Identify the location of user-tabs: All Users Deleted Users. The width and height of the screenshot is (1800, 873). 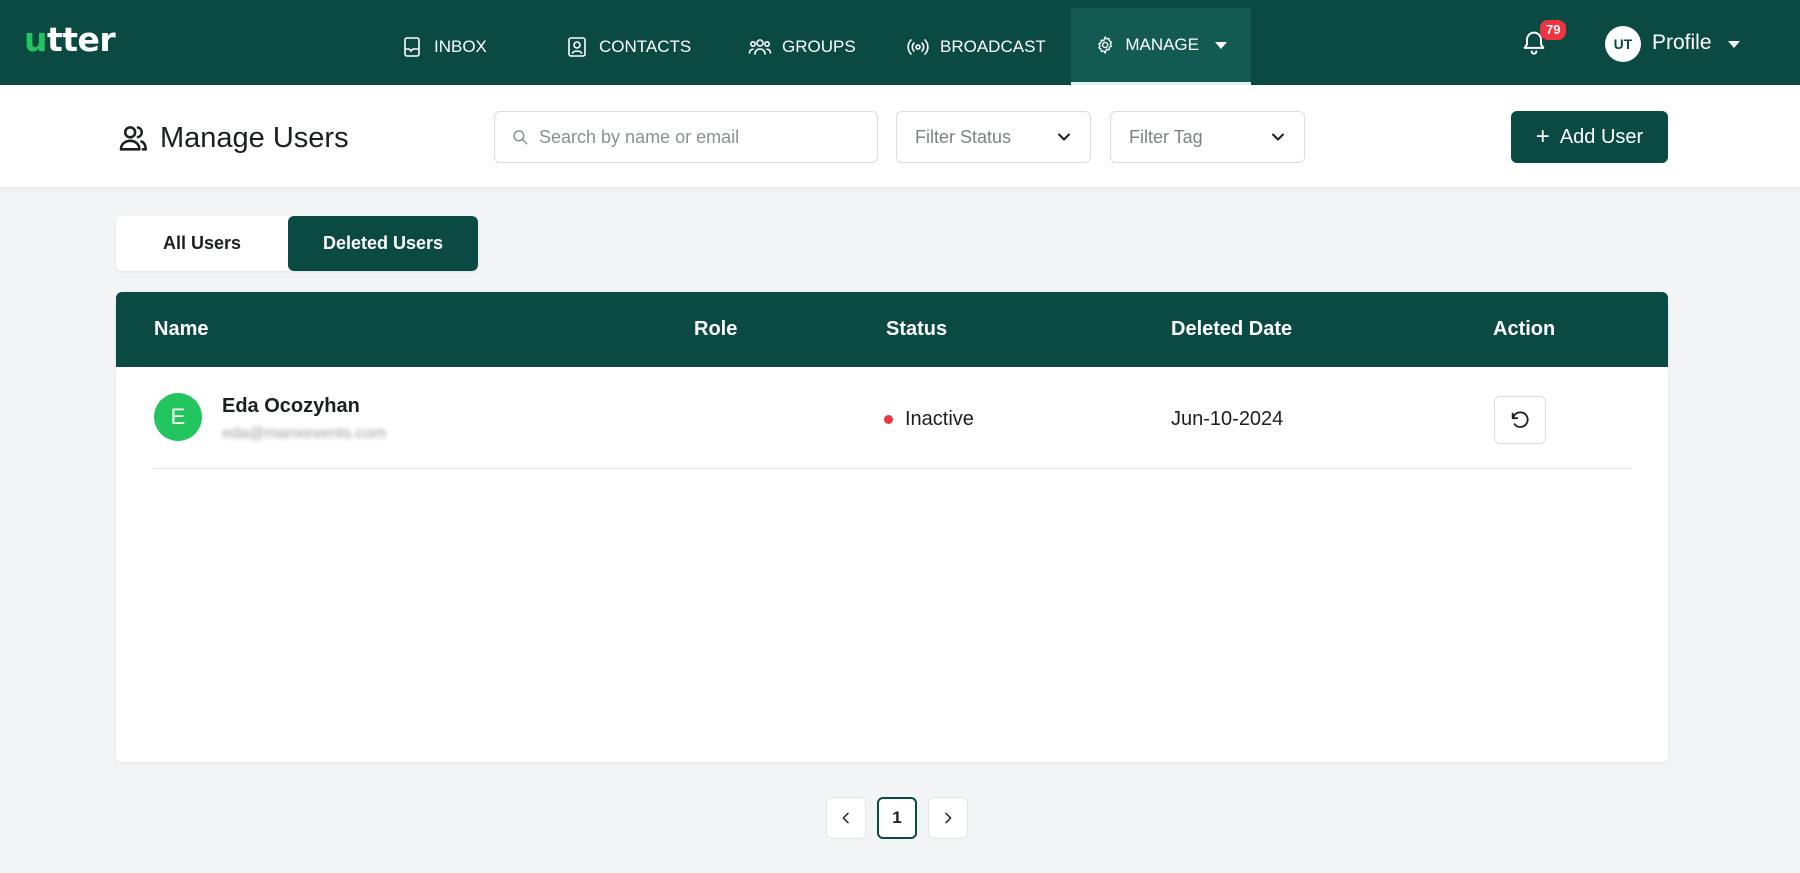
(297, 243).